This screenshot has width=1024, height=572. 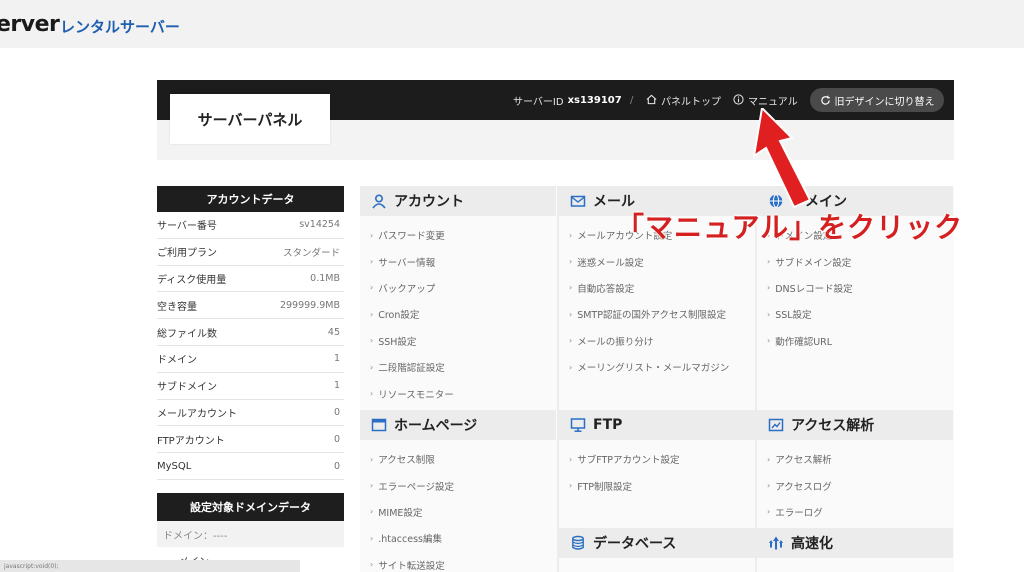 What do you see at coordinates (309, 305) in the screenshot?
I see `account-data-value: 299999.9MB` at bounding box center [309, 305].